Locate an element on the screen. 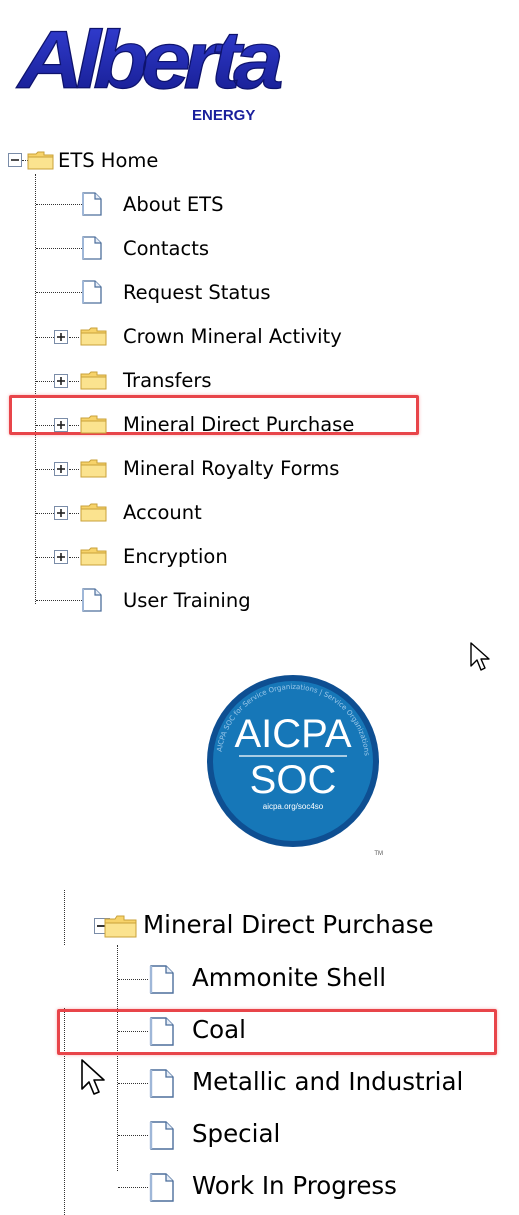  tree-label: User Training is located at coordinates (187, 600).